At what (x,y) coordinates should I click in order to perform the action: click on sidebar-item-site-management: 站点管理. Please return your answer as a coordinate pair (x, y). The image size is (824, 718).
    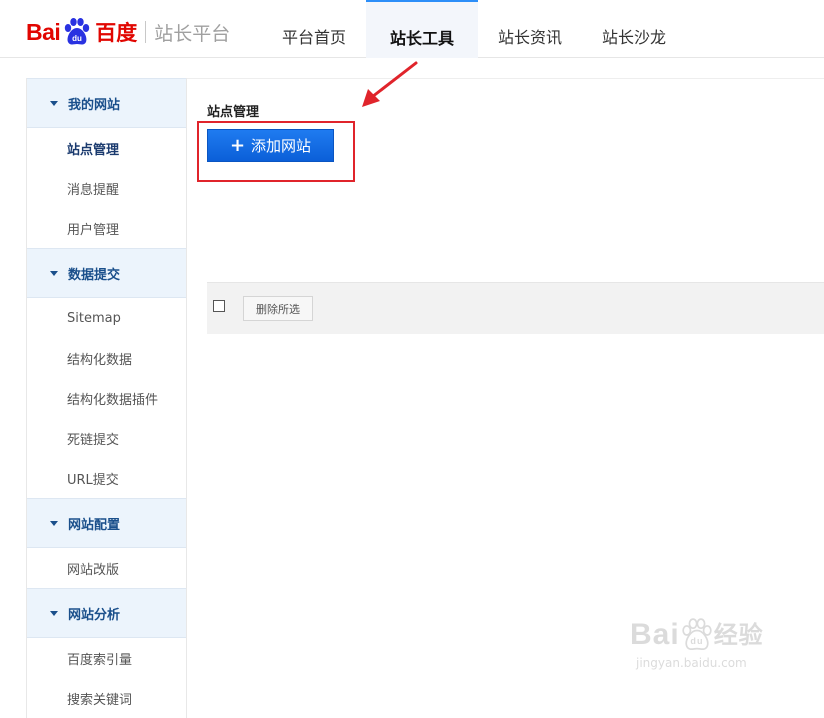
    Looking at the image, I should click on (106, 148).